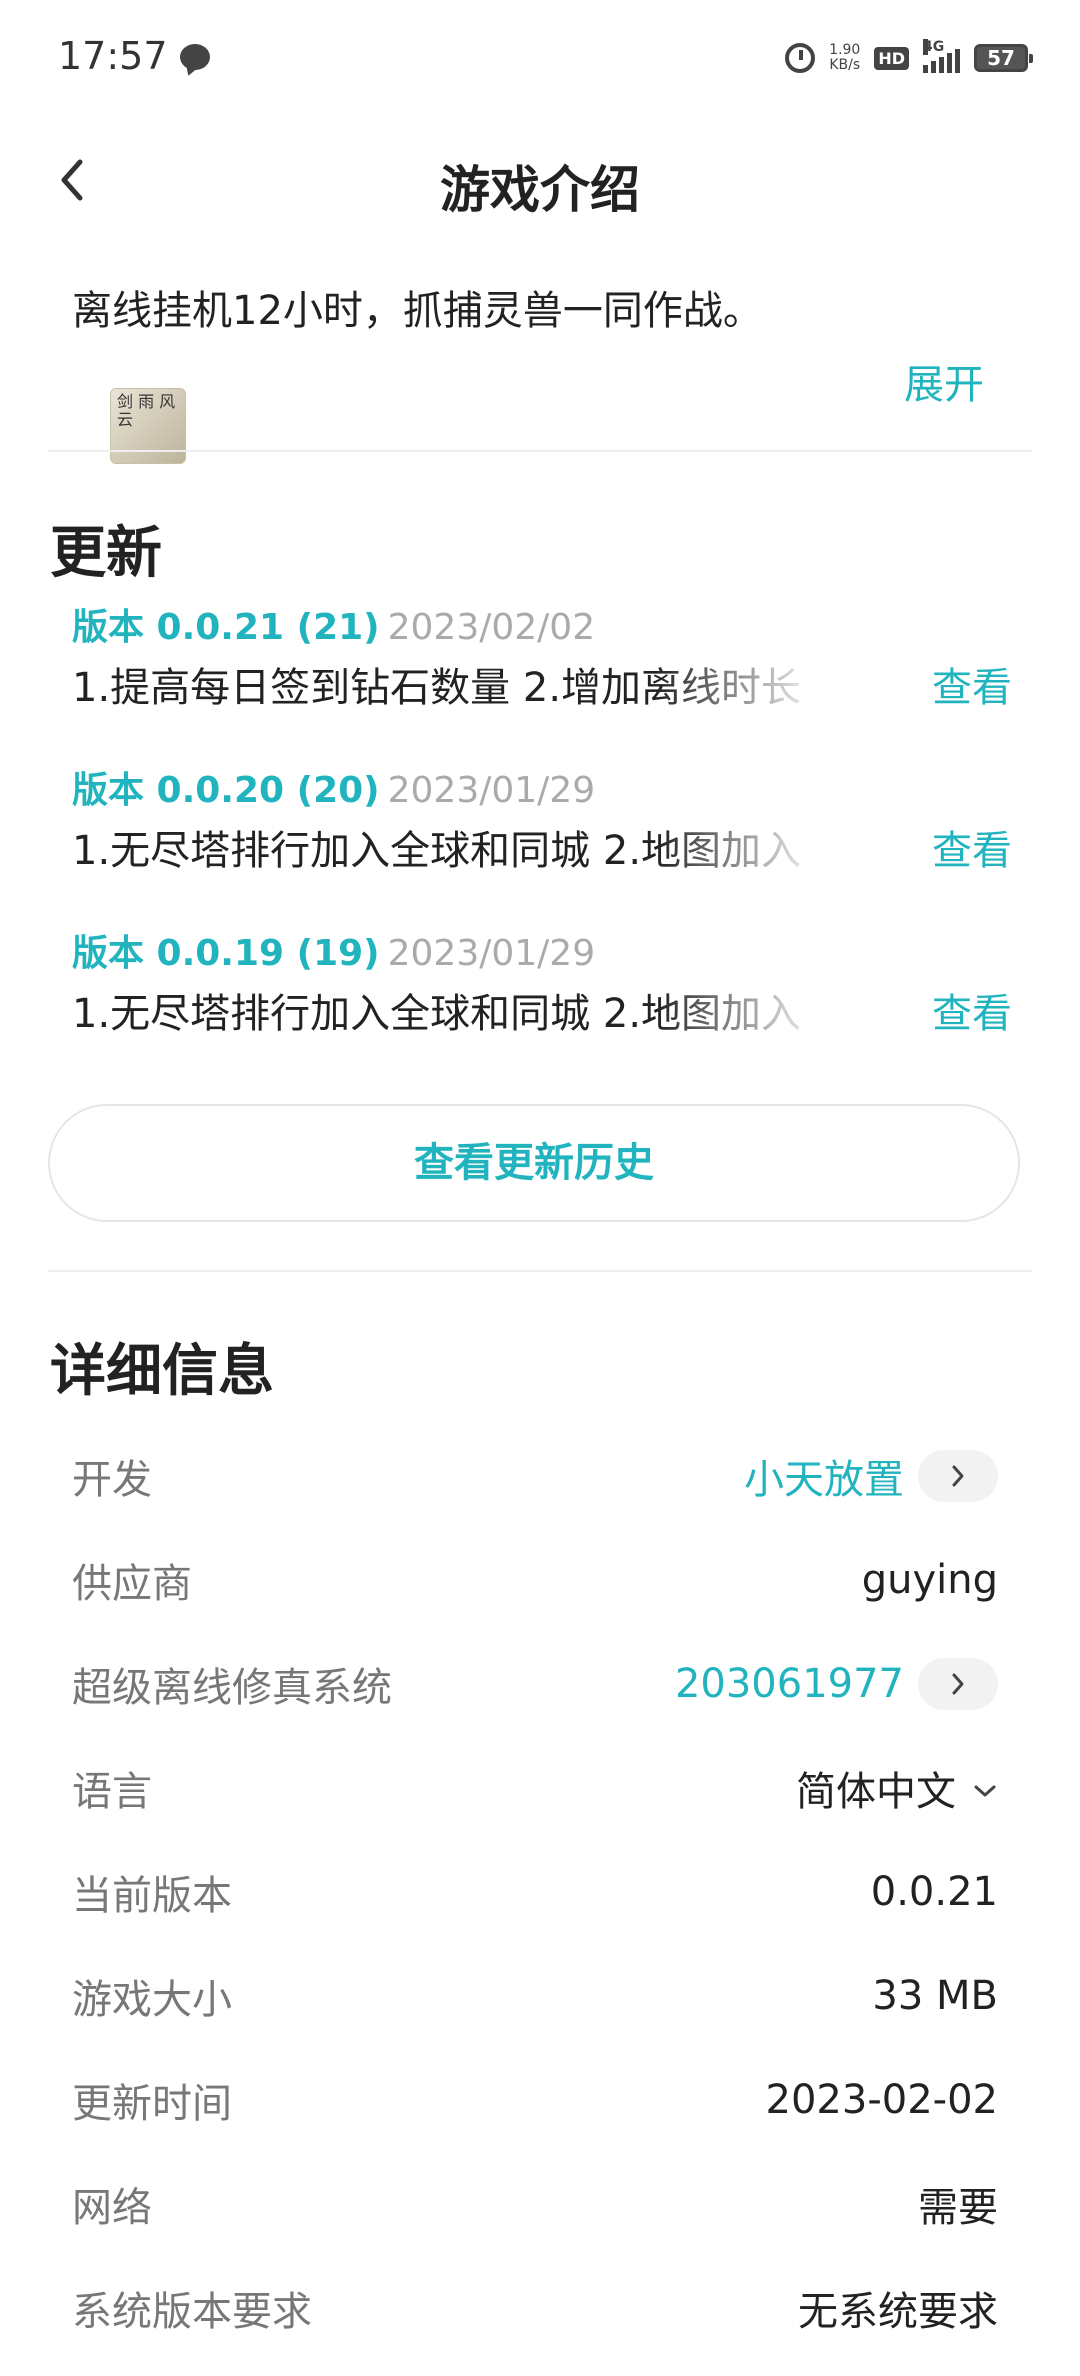 This screenshot has height=2376, width=1080. I want to click on developer-name: 小天放置, so click(824, 1476).